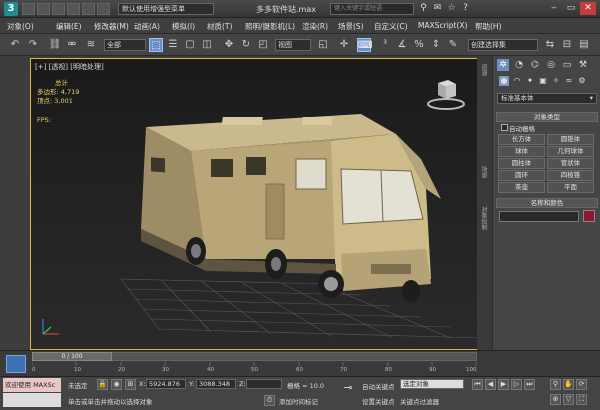  I want to click on reference-coordinate-dropdown: 视图, so click(293, 45).